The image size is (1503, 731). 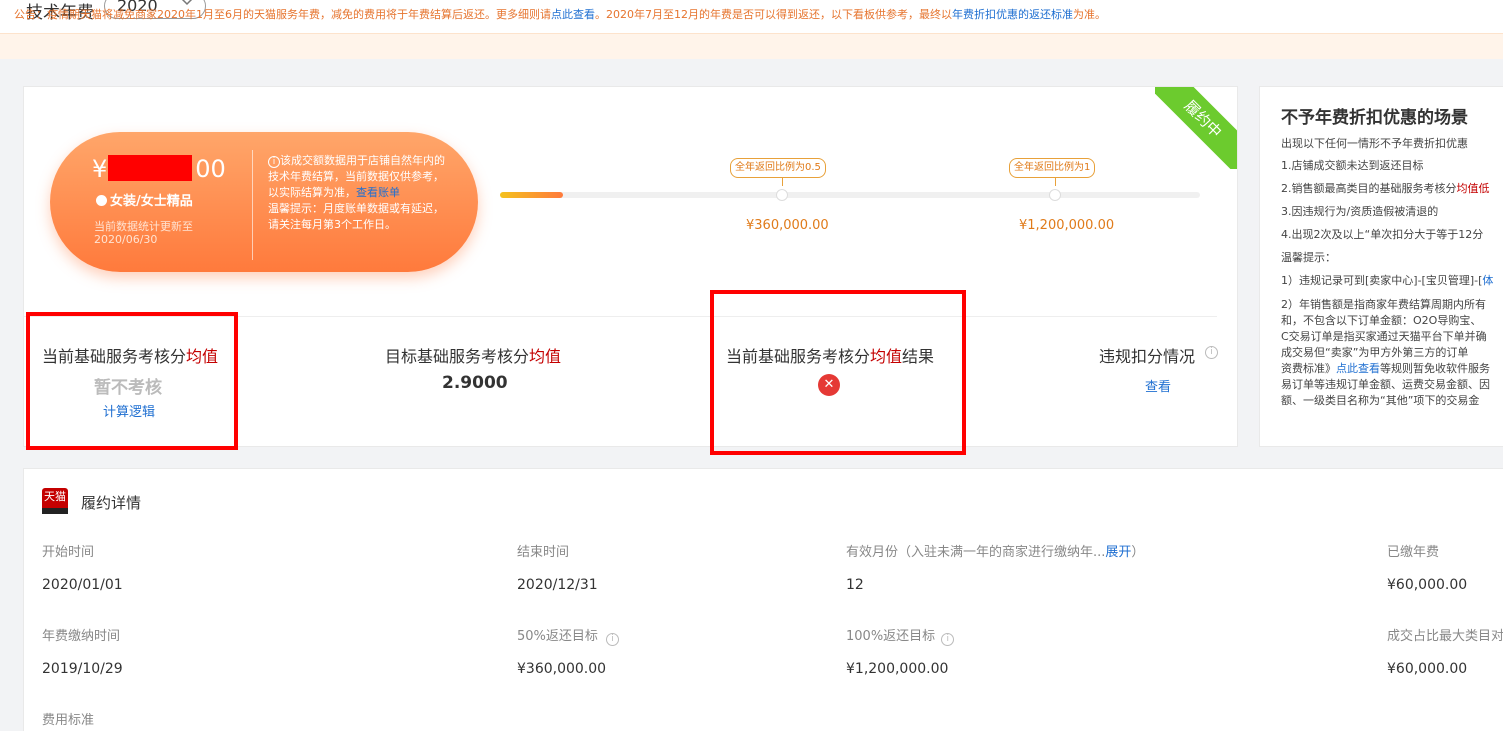 I want to click on field-label-100: 100%返还目标 i, so click(x=900, y=635).